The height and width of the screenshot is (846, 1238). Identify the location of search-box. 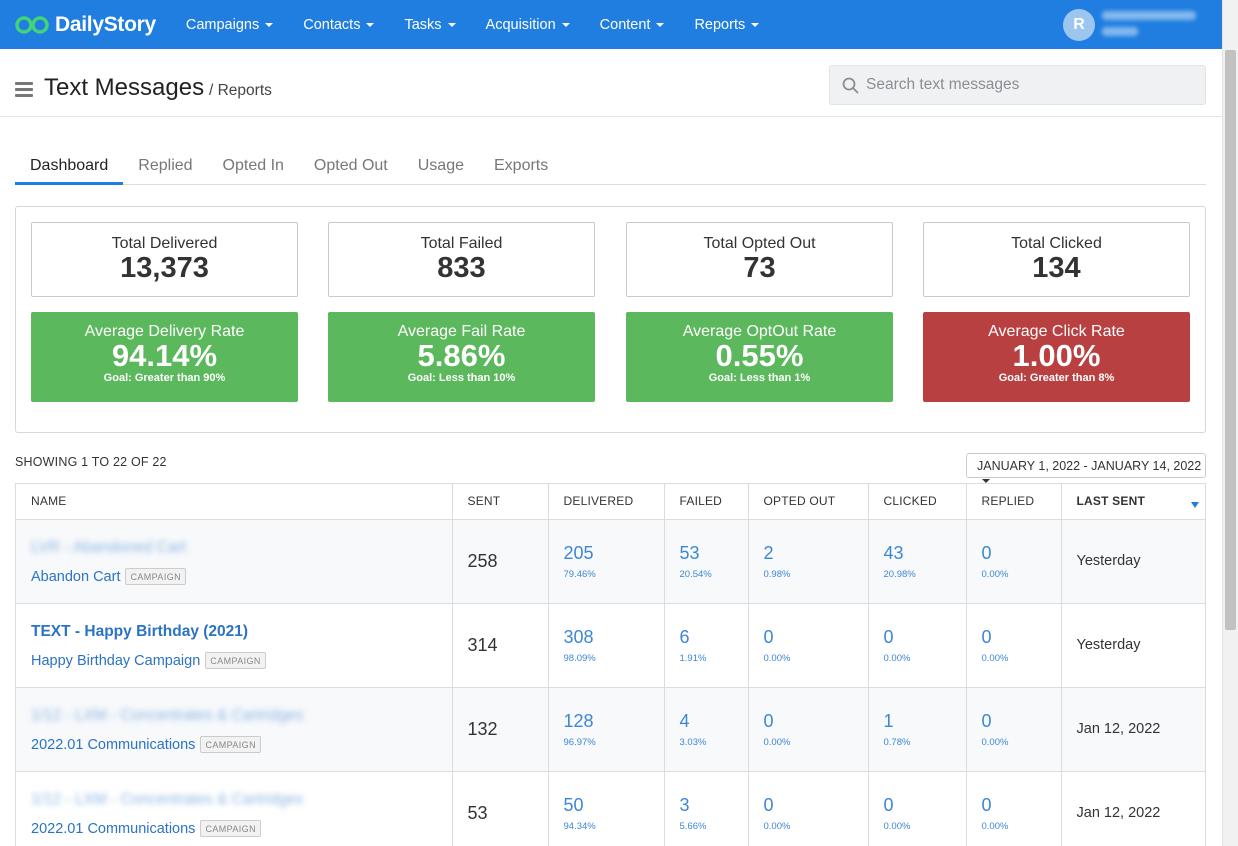
(1017, 85).